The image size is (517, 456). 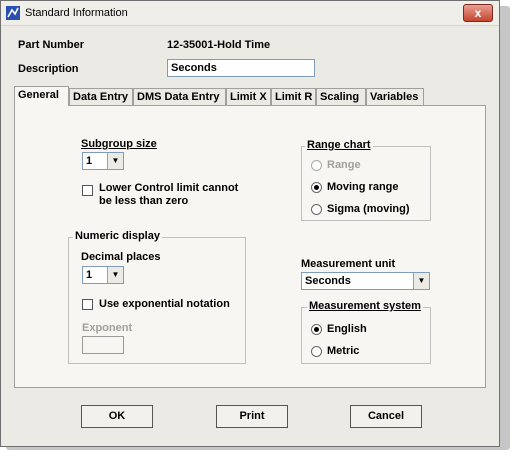 I want to click on decimal-places-label: Decimal places, so click(x=121, y=257).